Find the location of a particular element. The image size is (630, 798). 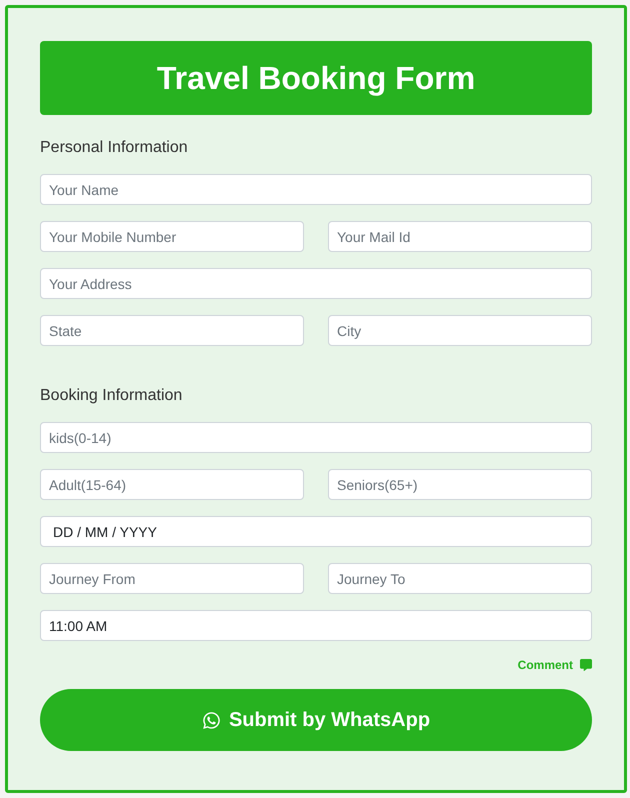

input-field: City is located at coordinates (460, 330).